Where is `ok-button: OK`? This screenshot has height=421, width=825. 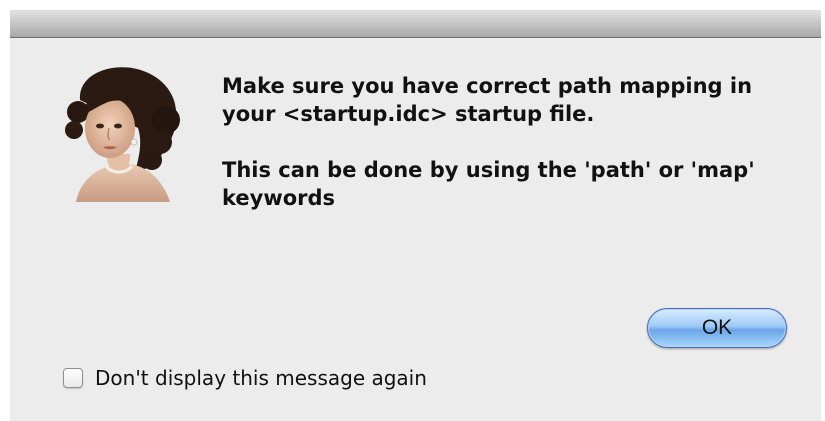 ok-button: OK is located at coordinates (717, 328).